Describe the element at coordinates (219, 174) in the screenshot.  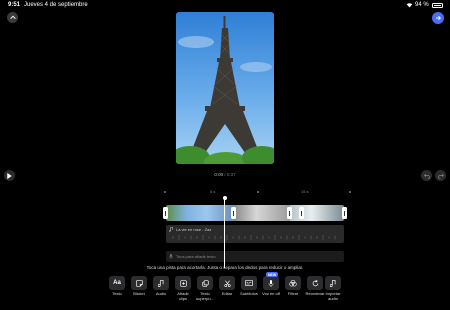
I see `current-time: 0:00` at that location.